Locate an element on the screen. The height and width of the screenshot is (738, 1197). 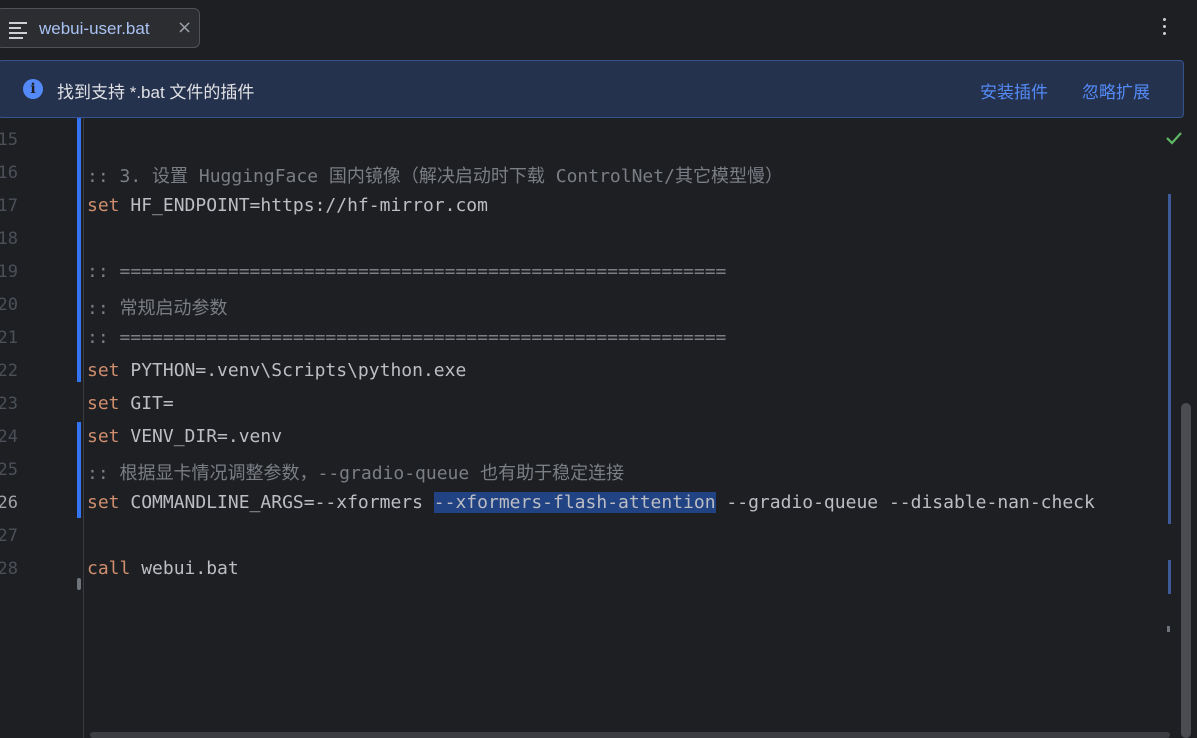
install-plugin-link: 安装插件 is located at coordinates (1014, 90).